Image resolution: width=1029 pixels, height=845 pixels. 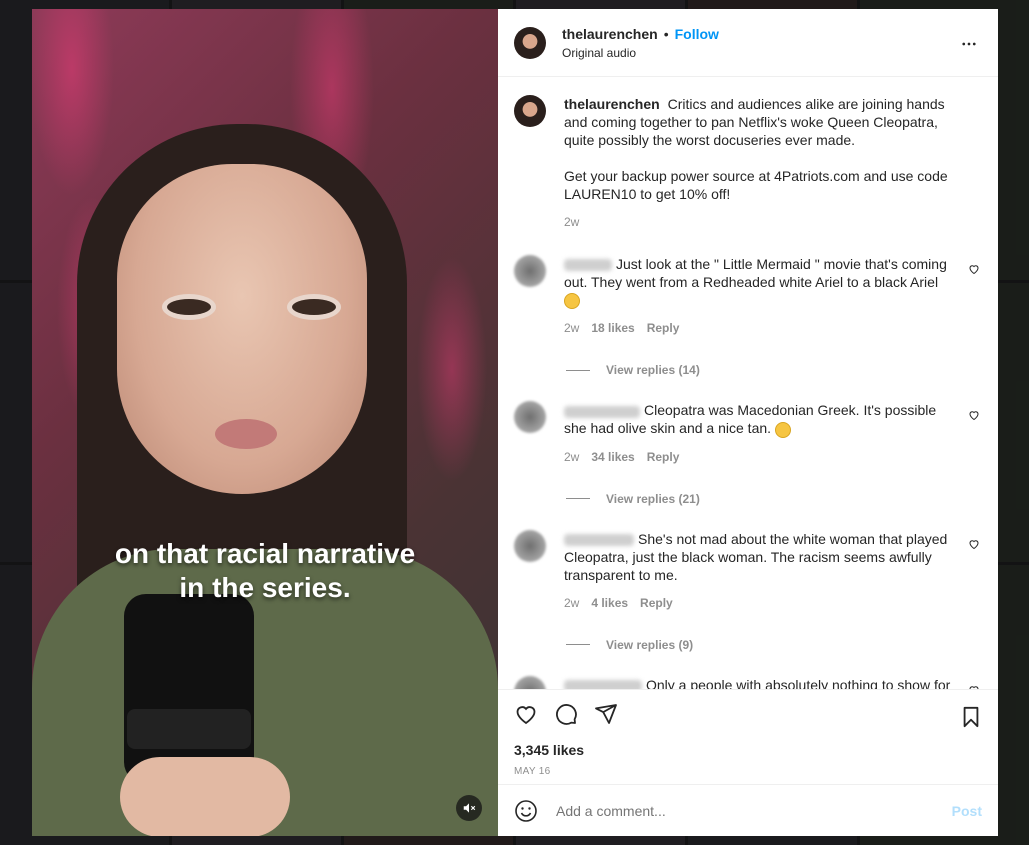 I want to click on mute-button, so click(x=469, y=808).